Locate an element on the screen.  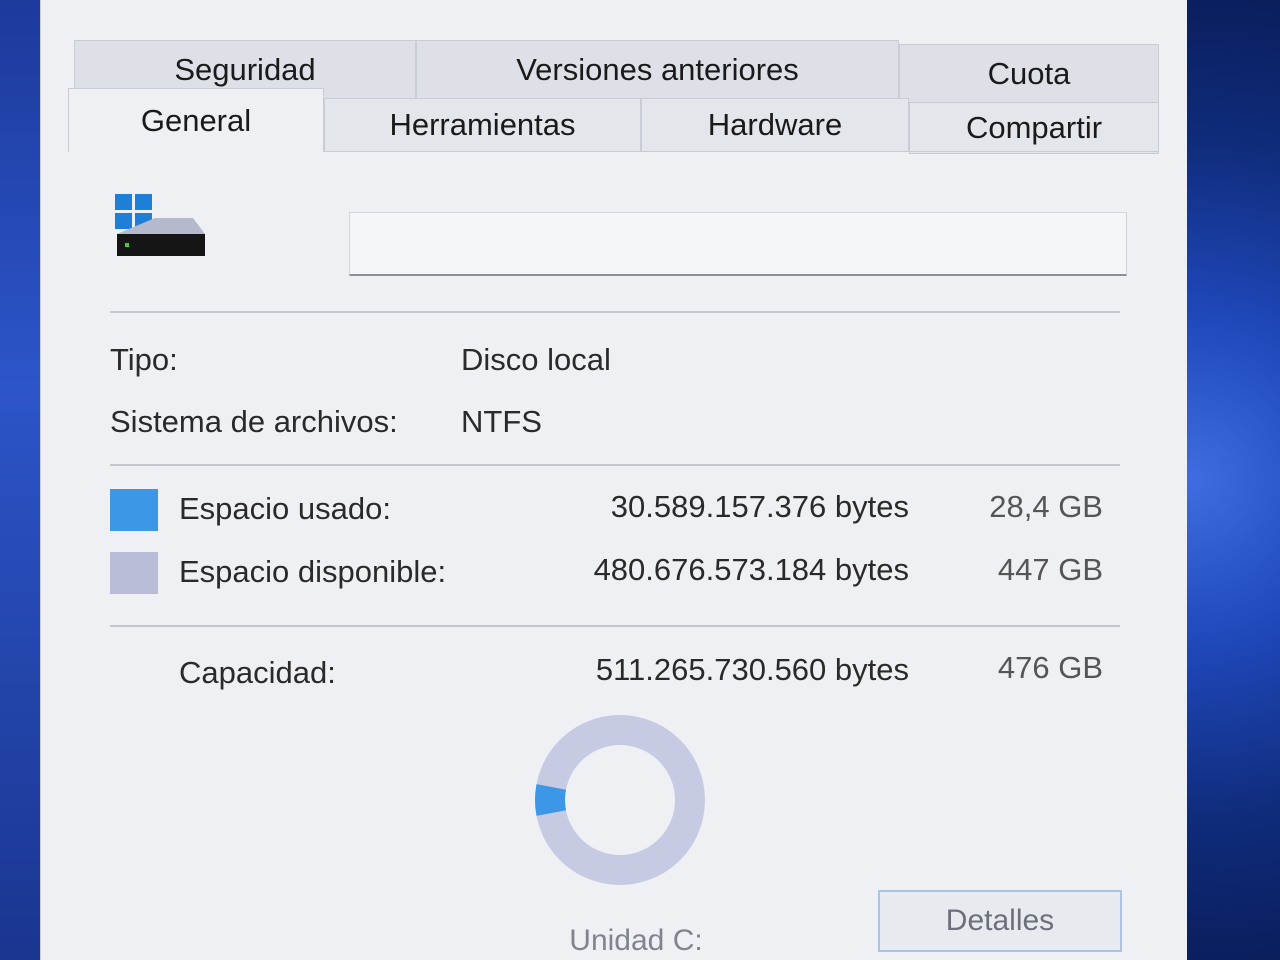
used-space-size: 28,4 GB is located at coordinates (1046, 506).